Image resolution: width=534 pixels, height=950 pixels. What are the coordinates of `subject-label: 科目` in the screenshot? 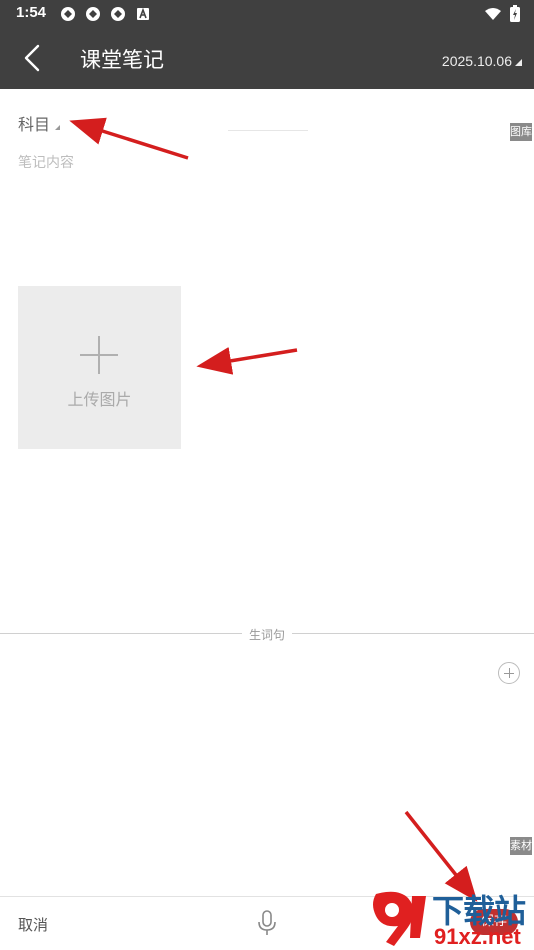 It's located at (34, 124).